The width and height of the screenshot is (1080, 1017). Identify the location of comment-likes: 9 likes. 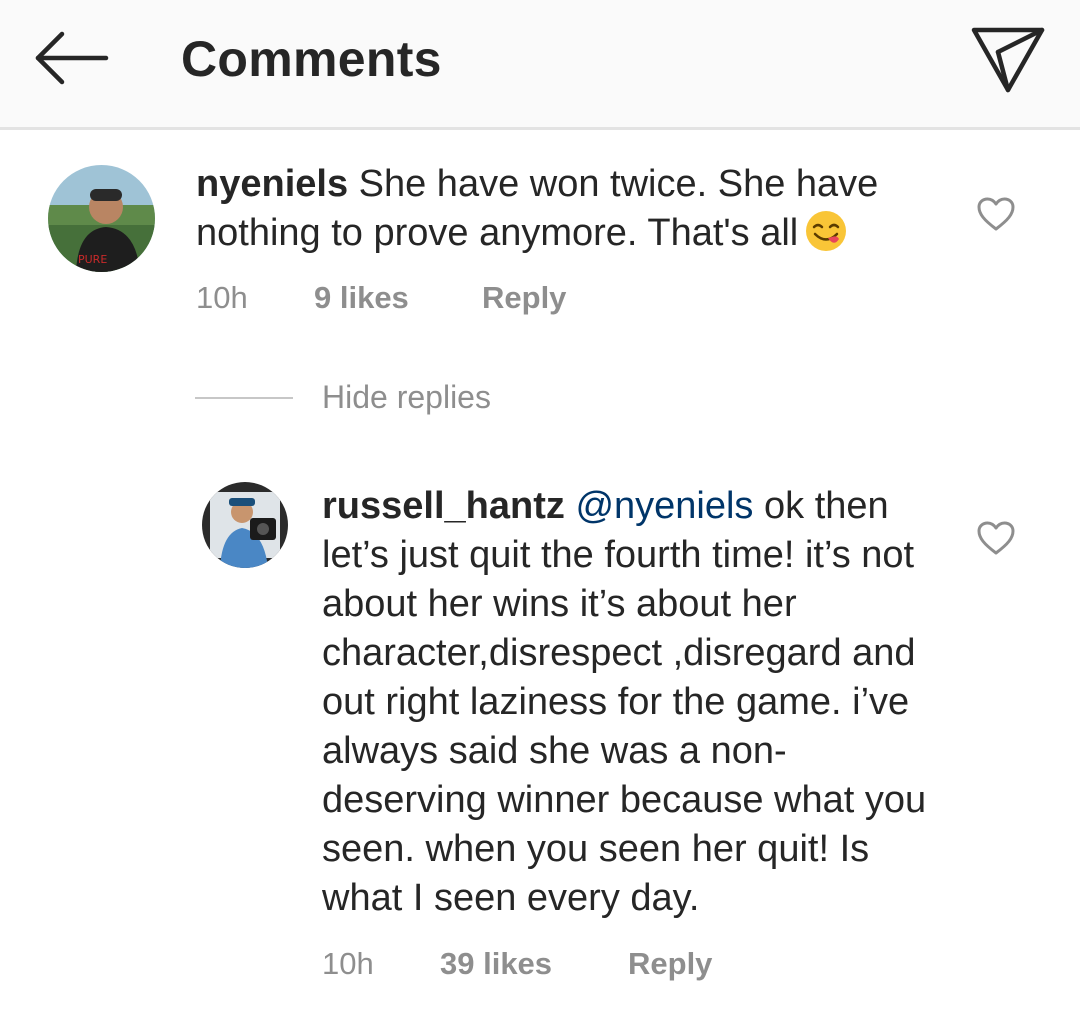
(361, 298).